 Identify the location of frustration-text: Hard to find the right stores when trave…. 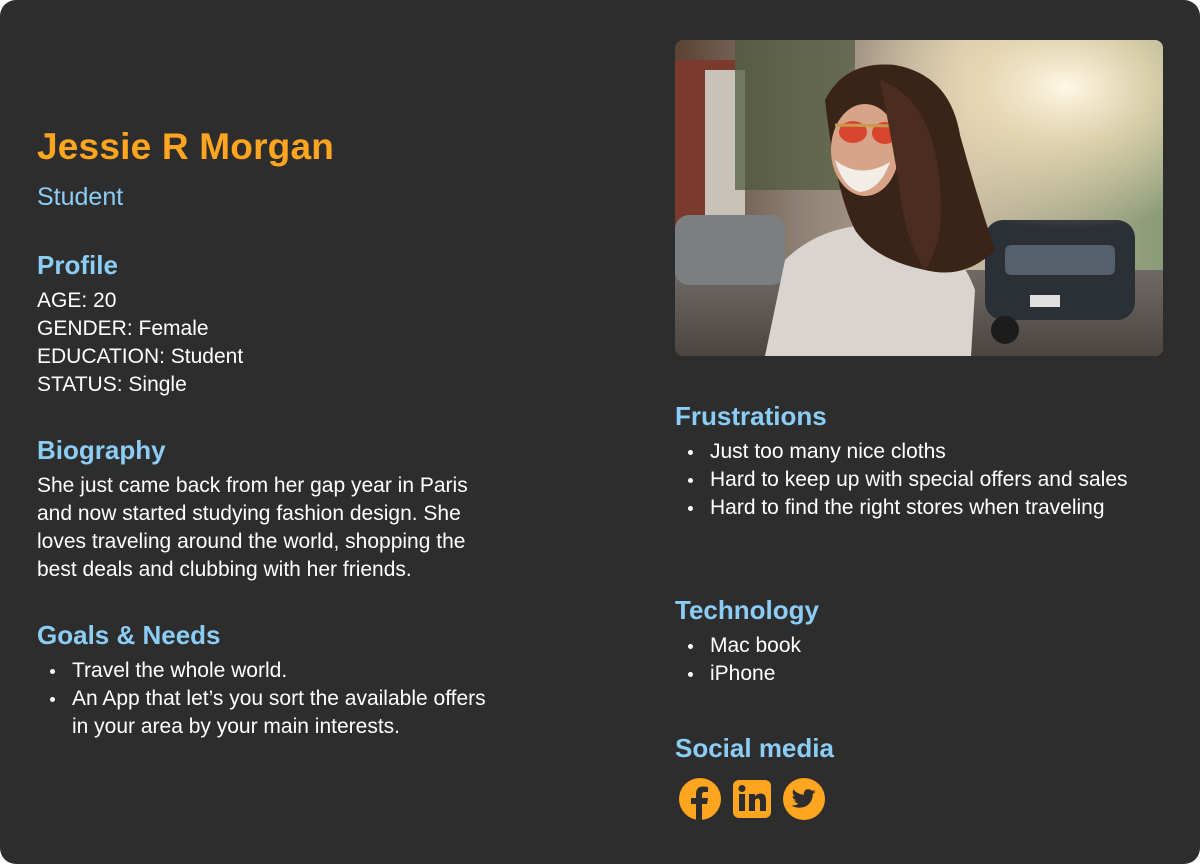
(907, 507).